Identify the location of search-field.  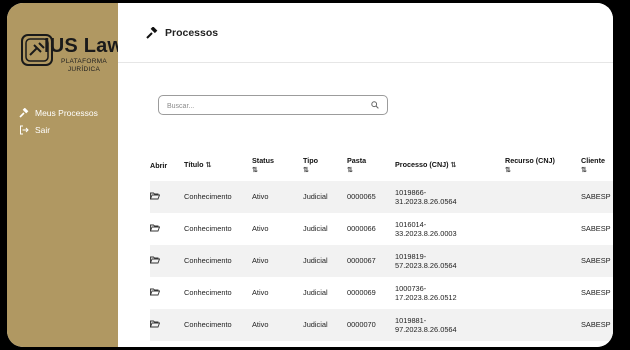
(273, 105).